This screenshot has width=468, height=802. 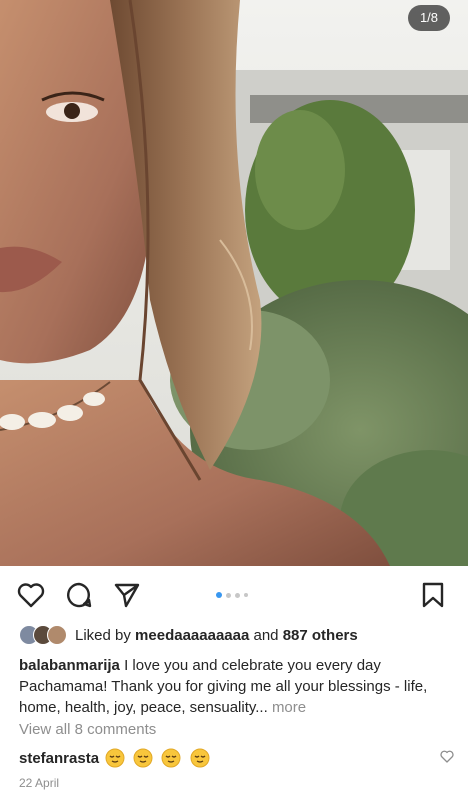 What do you see at coordinates (236, 758) in the screenshot?
I see `comment-row: stefanrasta` at bounding box center [236, 758].